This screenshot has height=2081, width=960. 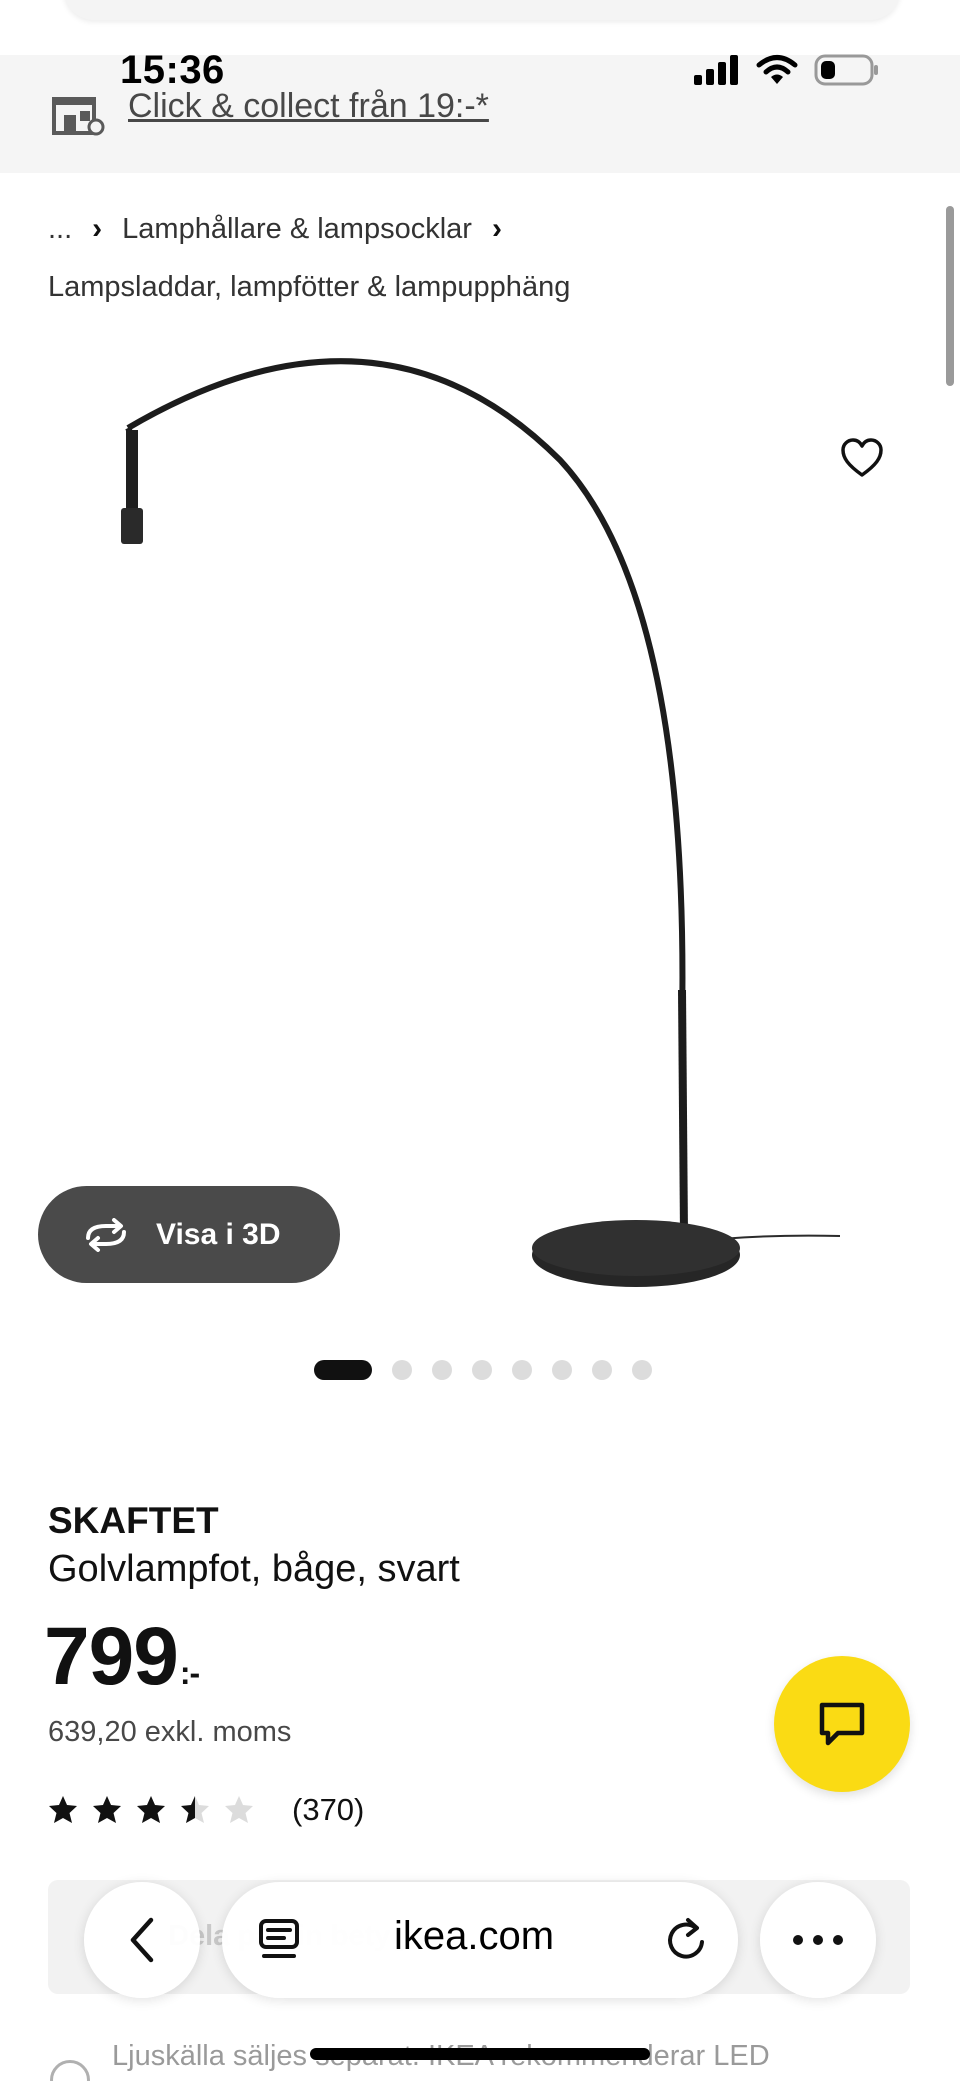 I want to click on rating-stars, so click(x=151, y=1810).